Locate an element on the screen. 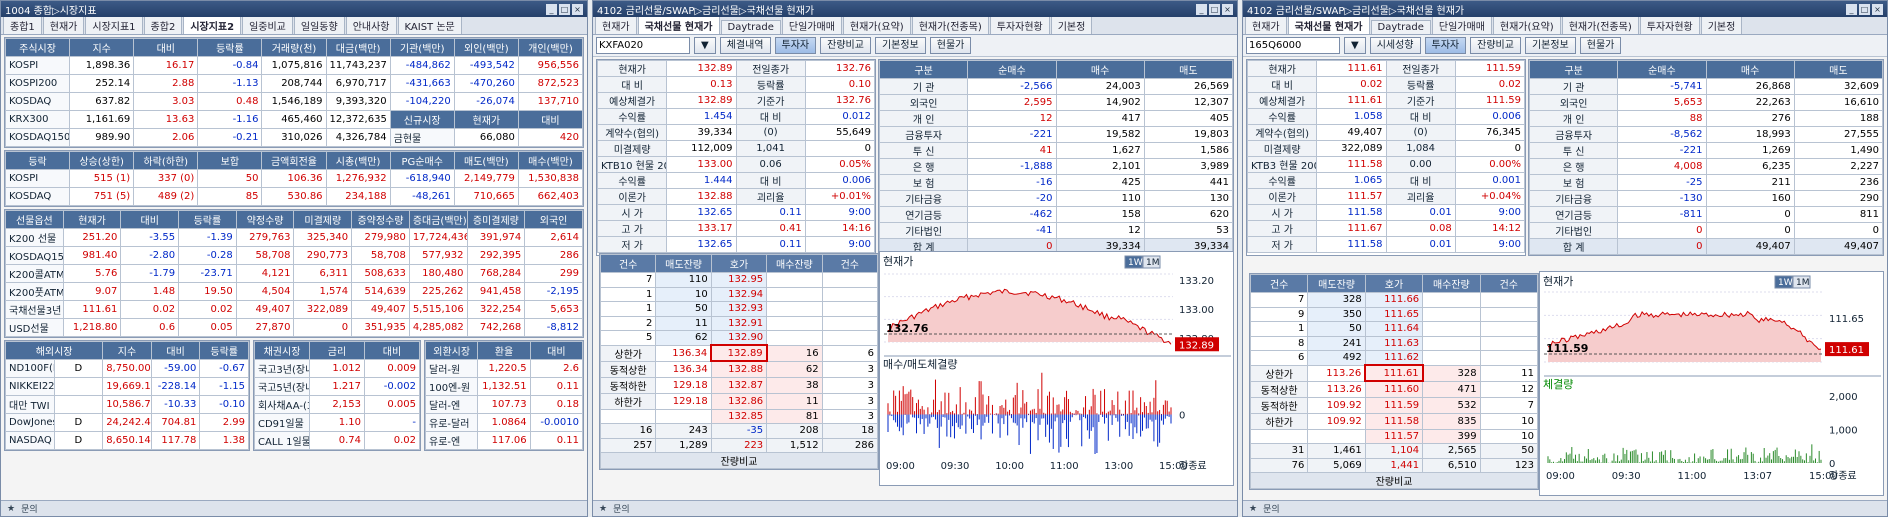  ask-price: 132.93 is located at coordinates (739, 309).